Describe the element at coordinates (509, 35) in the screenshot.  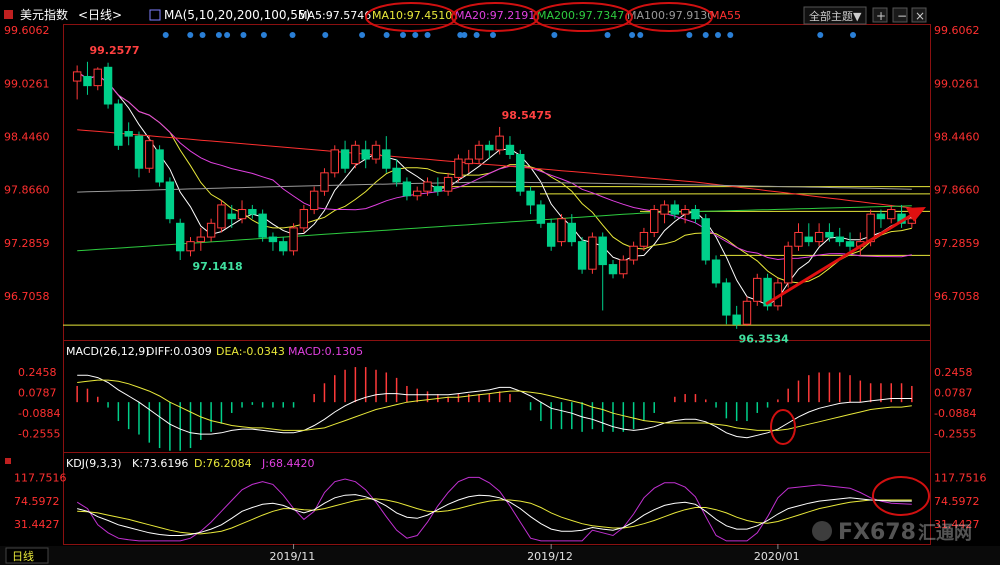
I see `event-dots` at that location.